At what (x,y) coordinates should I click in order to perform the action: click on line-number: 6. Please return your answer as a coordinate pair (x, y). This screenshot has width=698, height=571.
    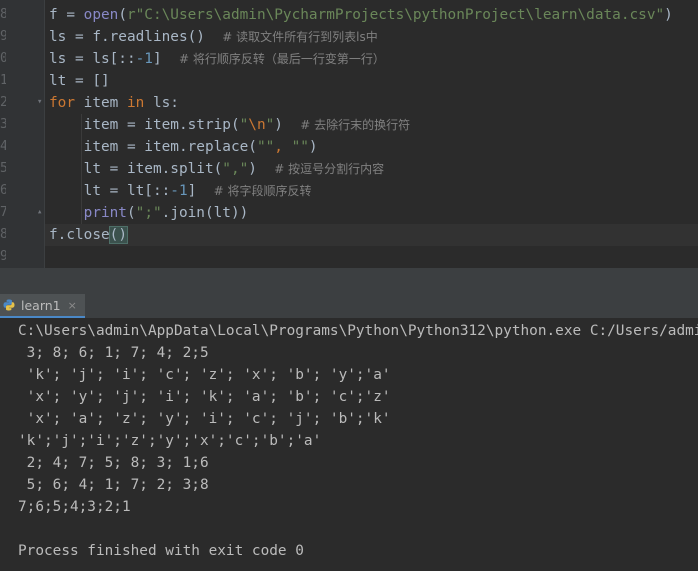
    Looking at the image, I should click on (3, 190).